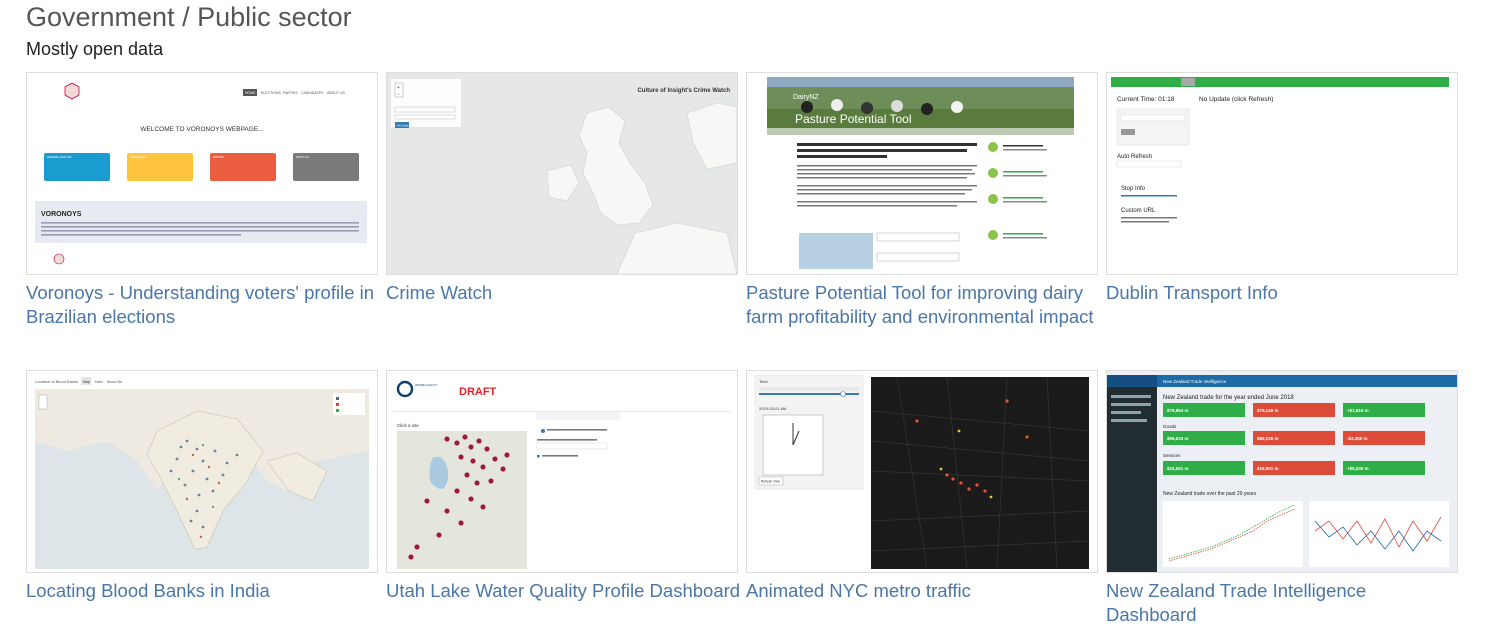  Describe the element at coordinates (922, 471) in the screenshot. I see `thumbnail-nyc-metro: Time 2019-03-01 AM Refresh View` at that location.